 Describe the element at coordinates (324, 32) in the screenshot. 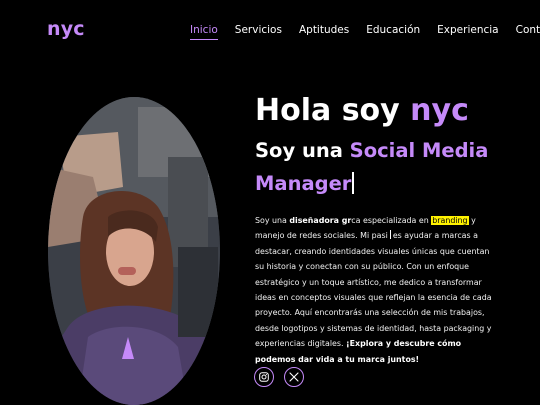

I see `nav-item-aptitudes: Aptitudes` at that location.